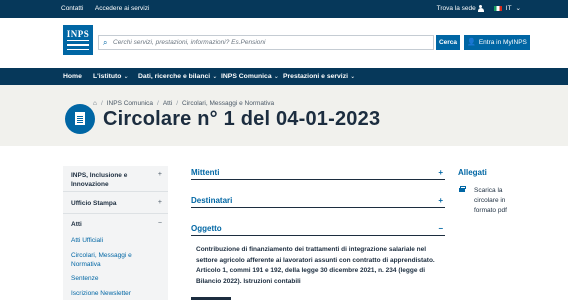  I want to click on myinps-label: Entra in MyINPS, so click(502, 42).